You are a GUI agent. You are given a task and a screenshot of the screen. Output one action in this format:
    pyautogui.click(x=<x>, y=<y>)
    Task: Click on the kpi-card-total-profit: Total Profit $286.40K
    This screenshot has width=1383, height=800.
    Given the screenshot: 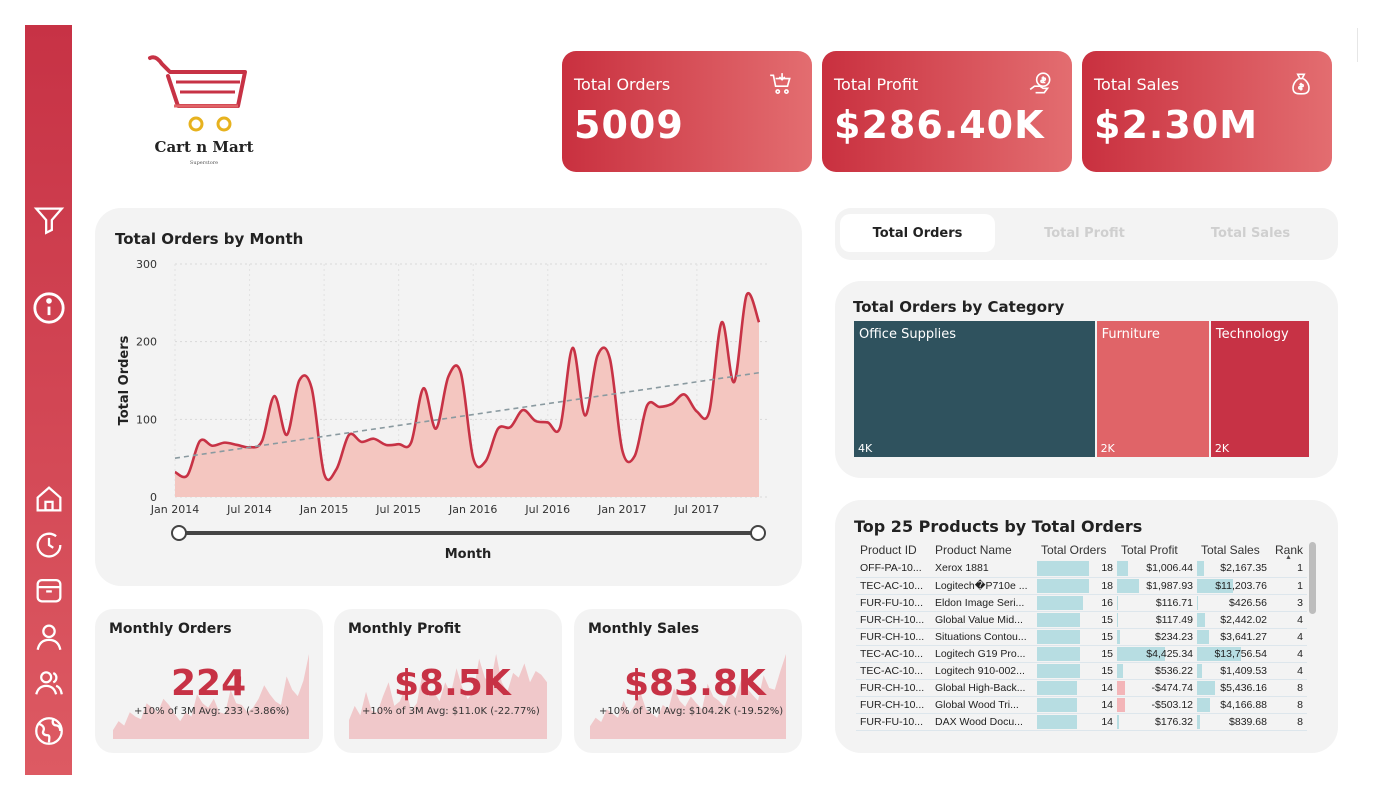 What is the action you would take?
    pyautogui.click(x=947, y=111)
    